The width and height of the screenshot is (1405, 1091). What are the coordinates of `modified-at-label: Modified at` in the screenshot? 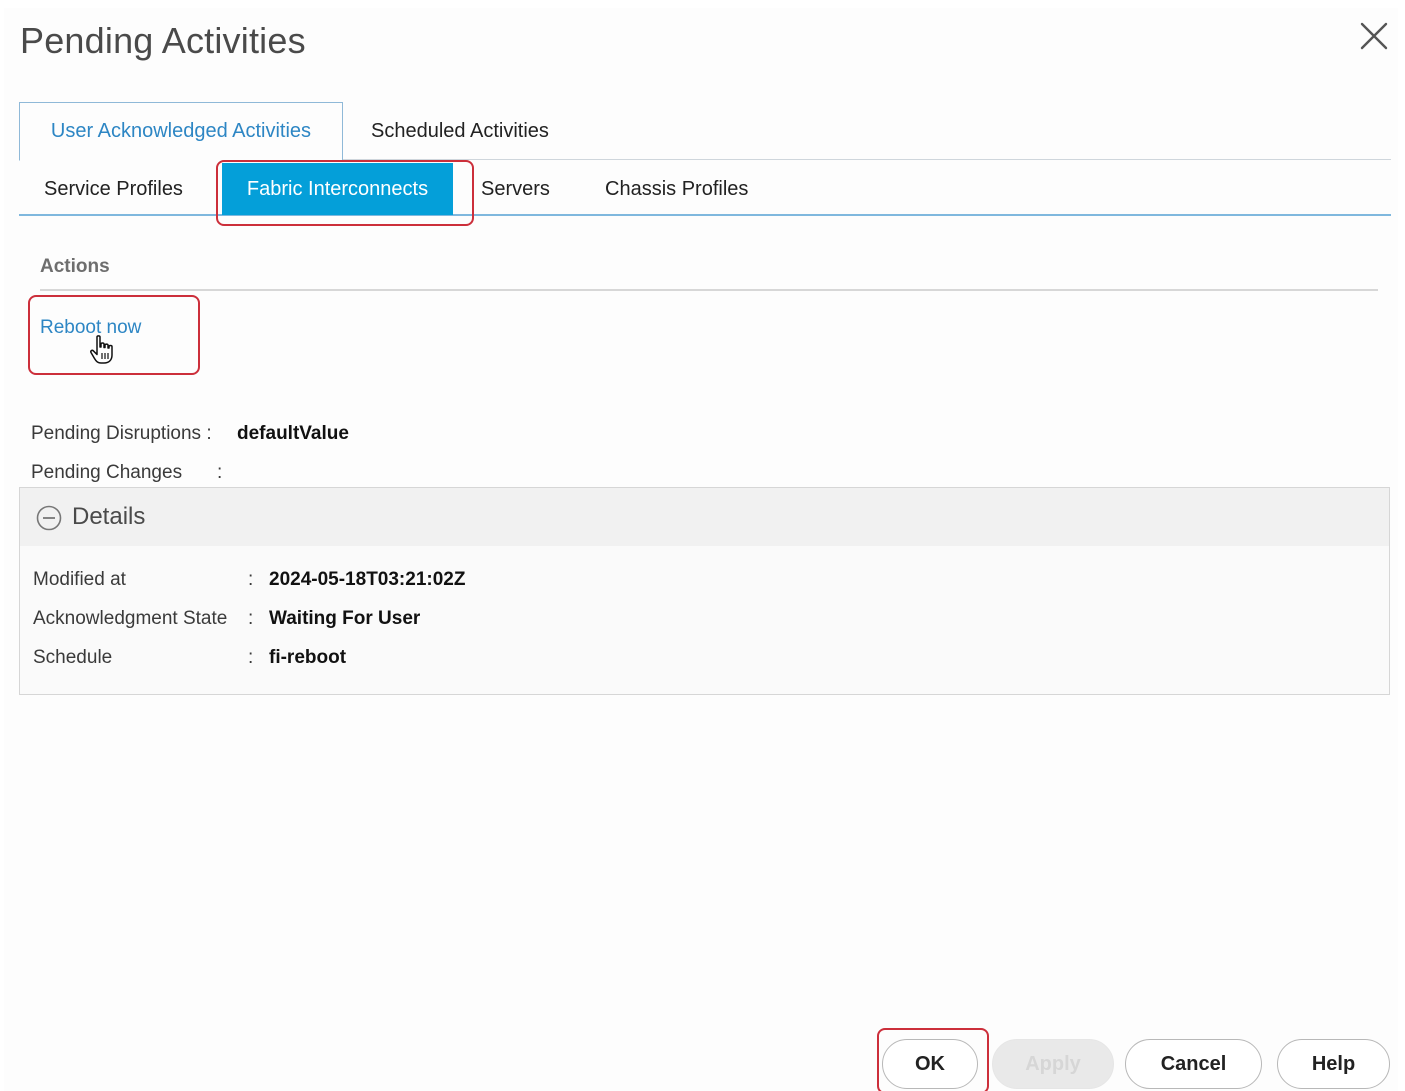 It's located at (79, 579).